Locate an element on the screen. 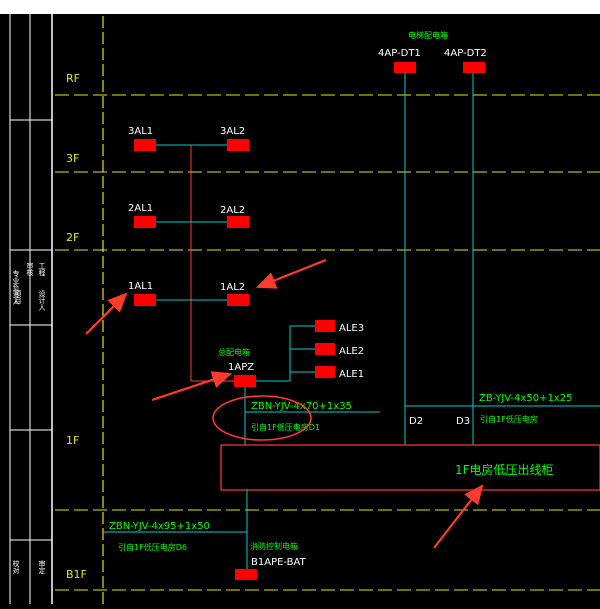 Image resolution: width=600 pixels, height=609 pixels. panel-1al2 is located at coordinates (238, 300).